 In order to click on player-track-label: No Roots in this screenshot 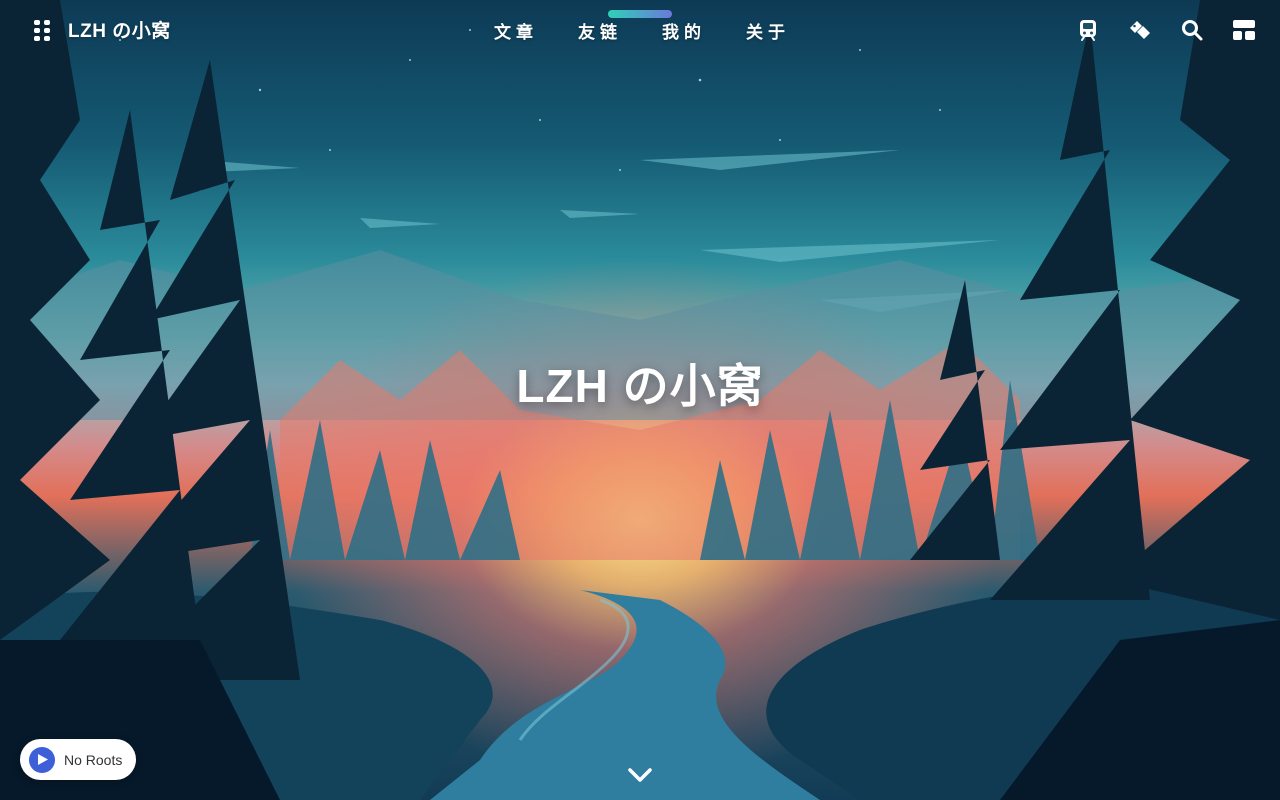, I will do `click(93, 759)`.